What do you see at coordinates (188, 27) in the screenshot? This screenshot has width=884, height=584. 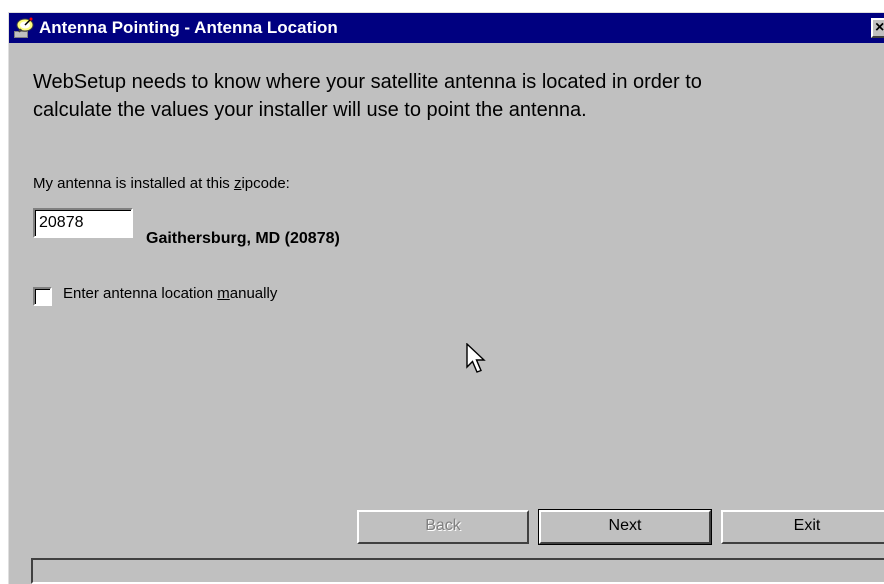 I see `window-title: Antenna Pointing - Antenna Location` at bounding box center [188, 27].